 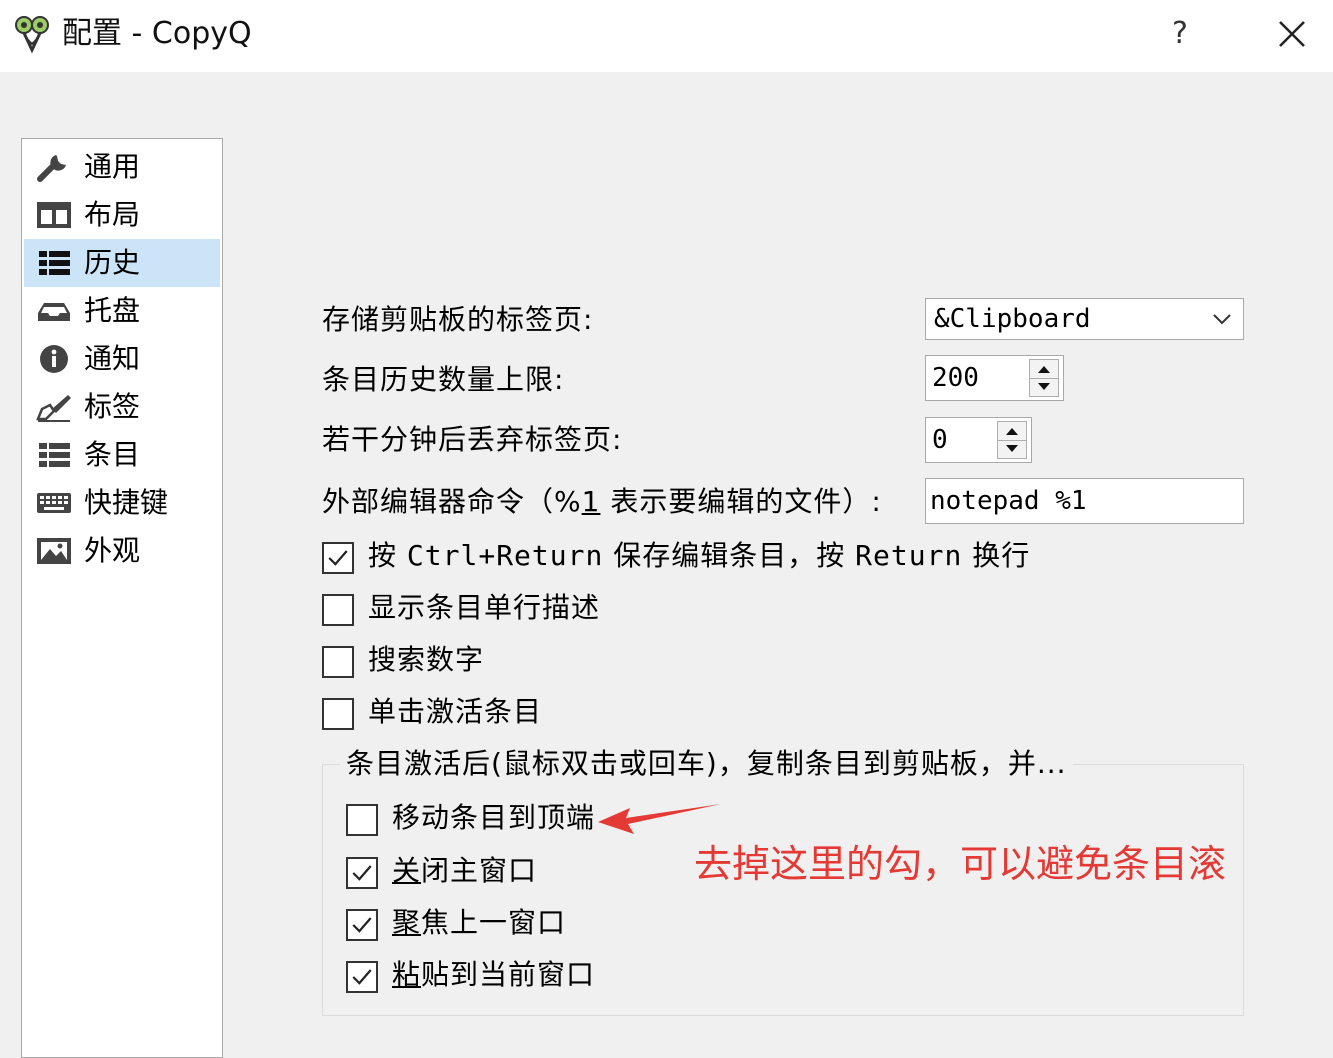 What do you see at coordinates (741, 501) in the screenshot?
I see `editor-label-text: 表示要编辑的文件）:` at bounding box center [741, 501].